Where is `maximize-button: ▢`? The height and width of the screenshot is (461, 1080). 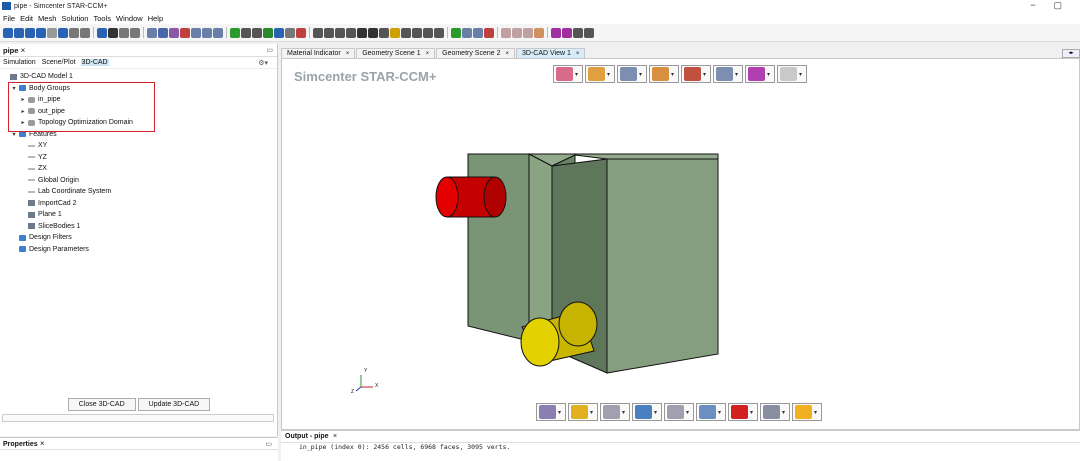
maximize-button: ▢ is located at coordinates (1057, 5).